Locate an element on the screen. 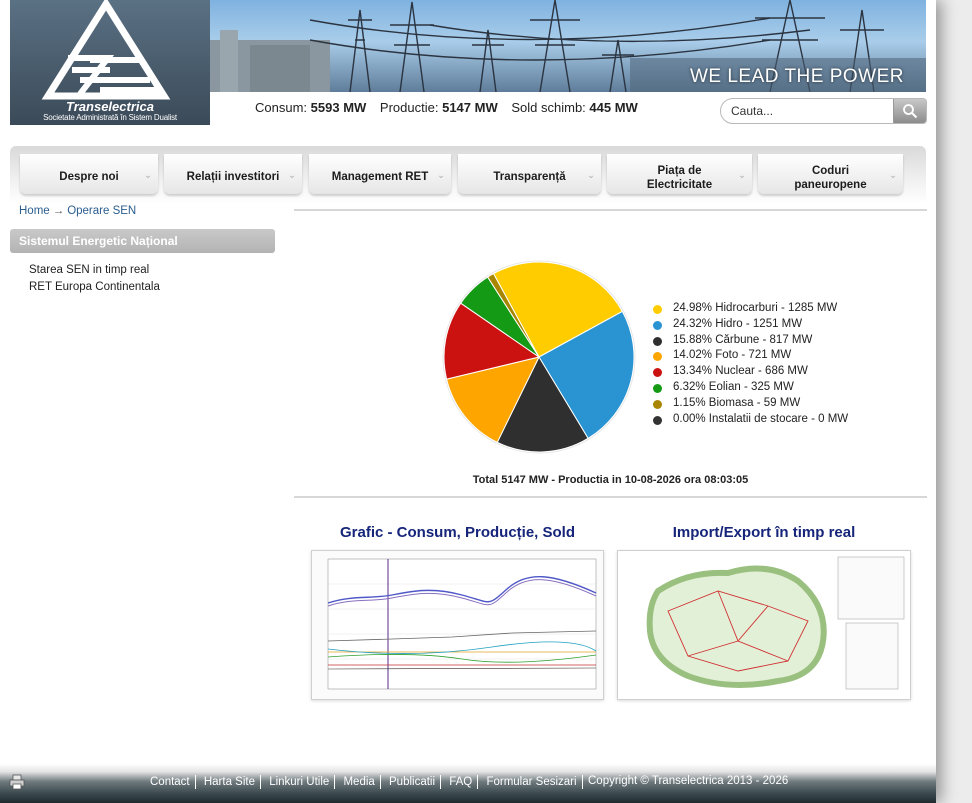 This screenshot has height=803, width=972. legend-label: 15.88% Cărbune - 817 MW is located at coordinates (743, 339).